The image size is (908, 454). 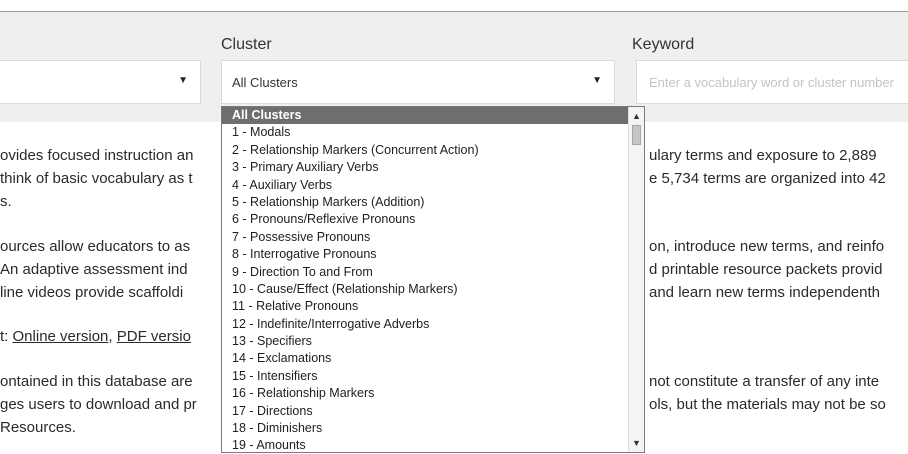 What do you see at coordinates (6, 201) in the screenshot?
I see `body-line: s.` at bounding box center [6, 201].